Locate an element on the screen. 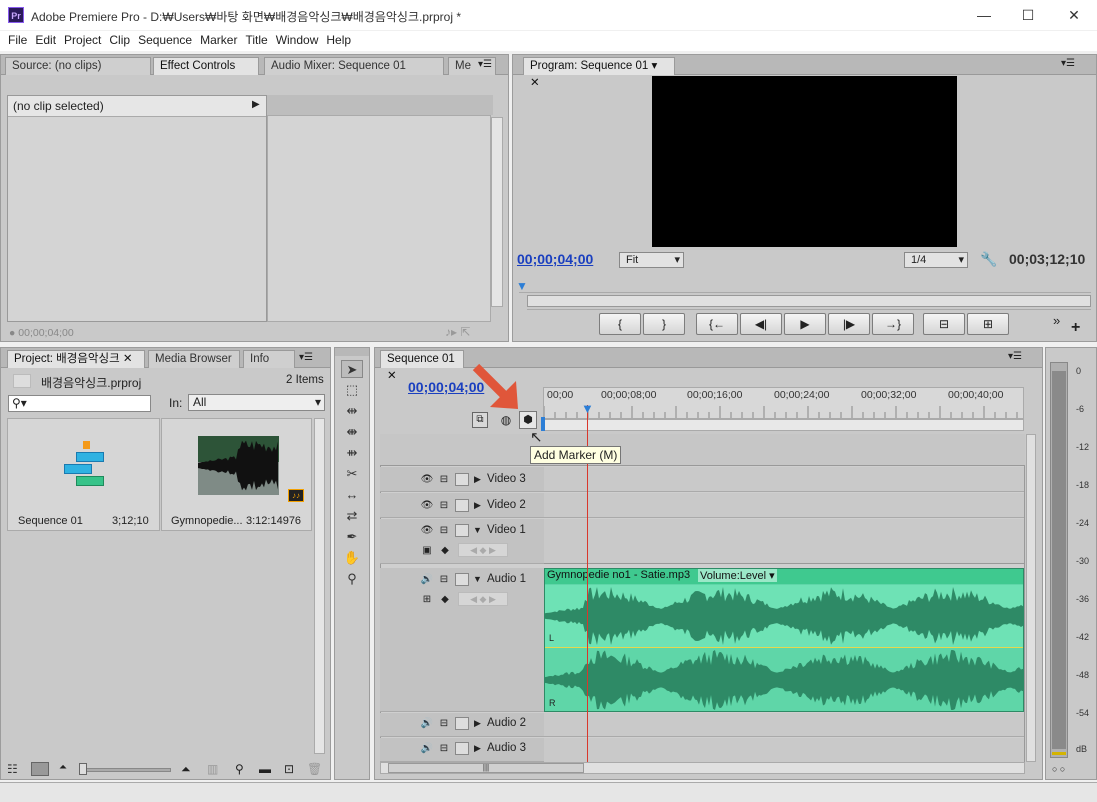 This screenshot has height=802, width=1097. maximize-button: ☐ is located at coordinates (1028, 15).